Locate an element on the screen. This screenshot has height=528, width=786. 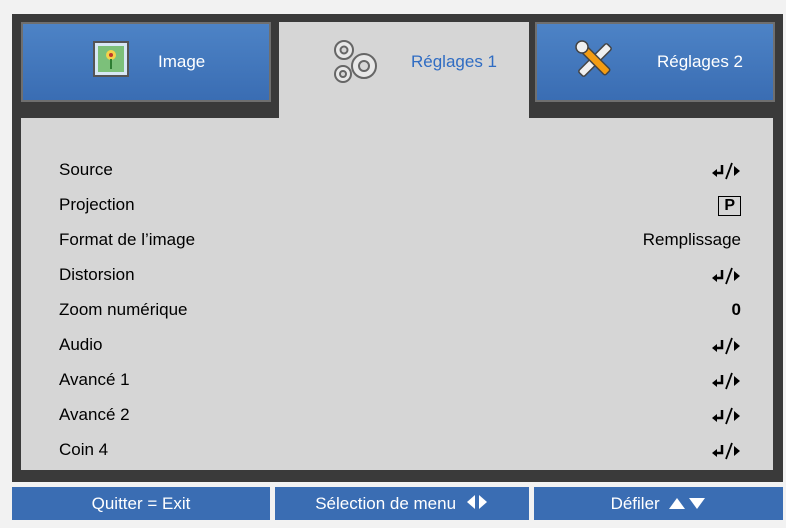
menu-item-label: Avancé 1 is located at coordinates (94, 379).